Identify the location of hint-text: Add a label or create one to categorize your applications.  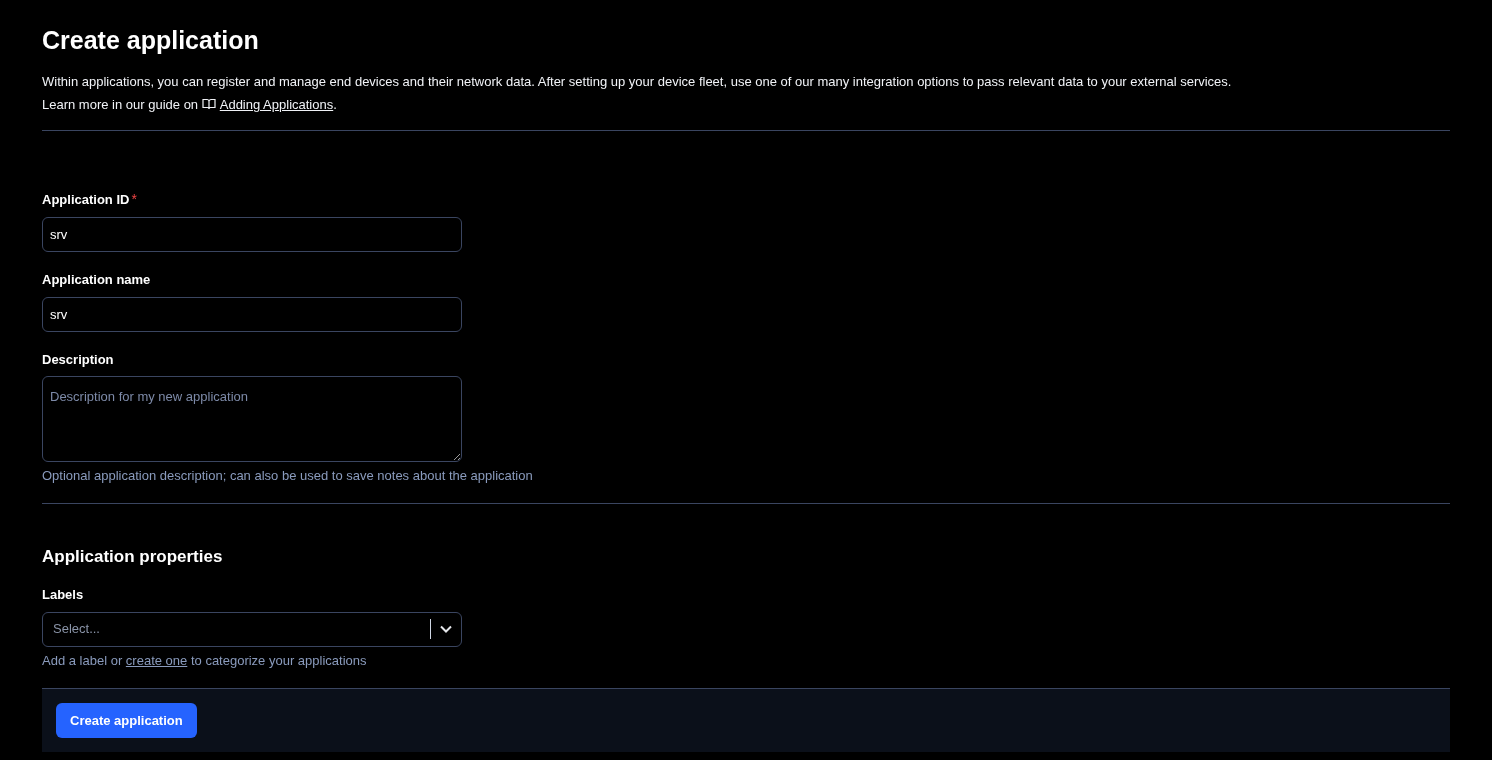
(205, 660).